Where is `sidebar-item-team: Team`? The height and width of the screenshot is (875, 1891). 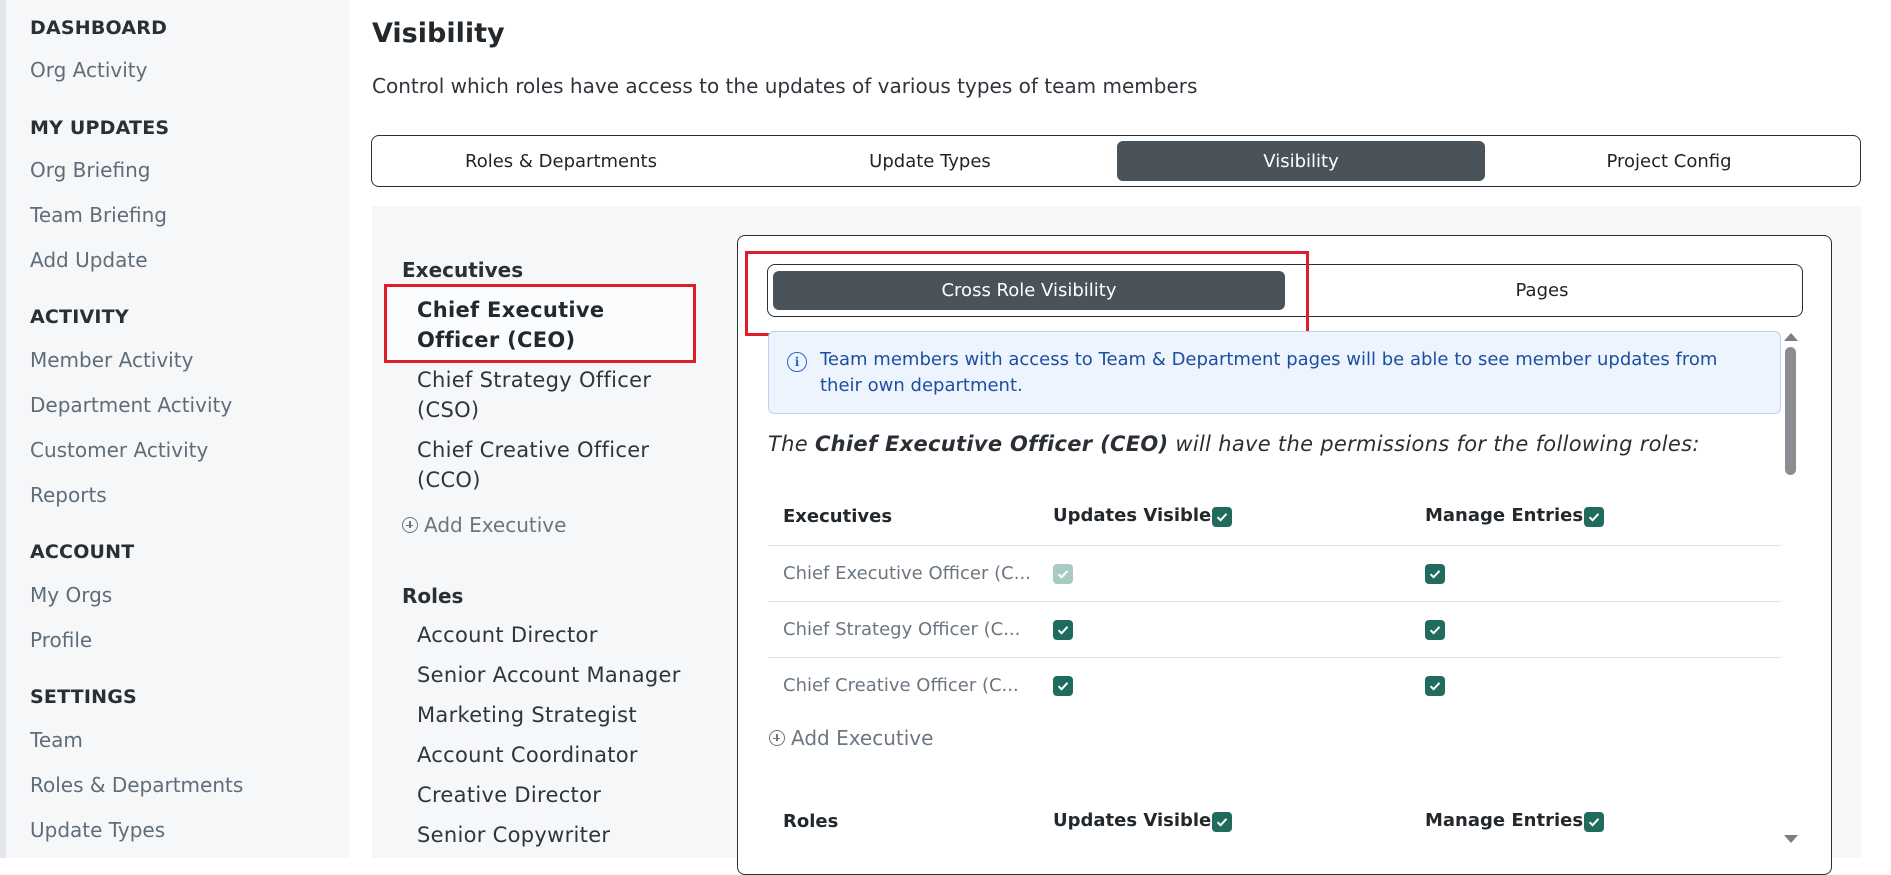 sidebar-item-team: Team is located at coordinates (56, 740).